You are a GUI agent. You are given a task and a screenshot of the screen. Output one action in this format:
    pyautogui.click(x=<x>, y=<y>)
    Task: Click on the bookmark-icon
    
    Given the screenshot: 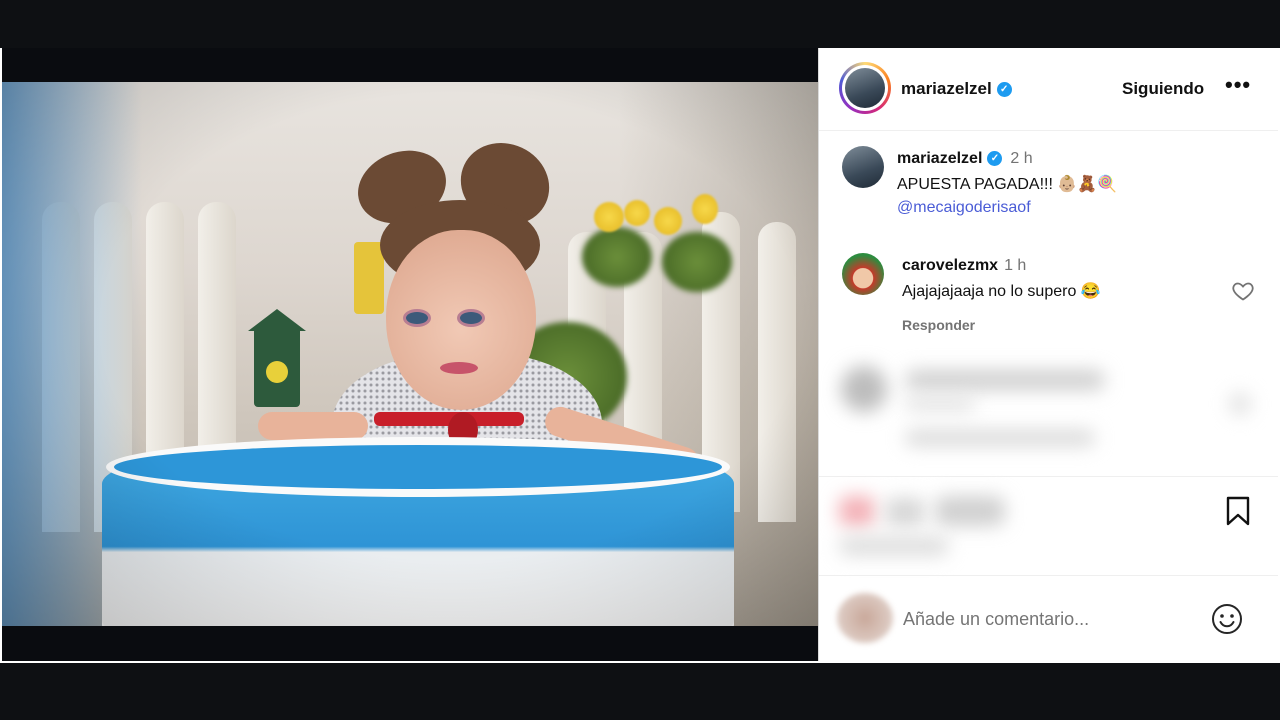 What is the action you would take?
    pyautogui.click(x=1238, y=511)
    